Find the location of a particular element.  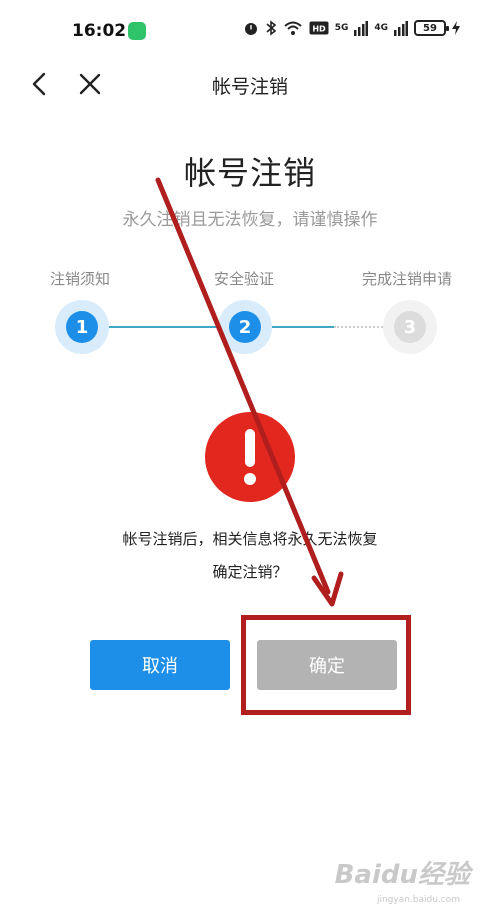

step-number-1: 1 is located at coordinates (82, 327).